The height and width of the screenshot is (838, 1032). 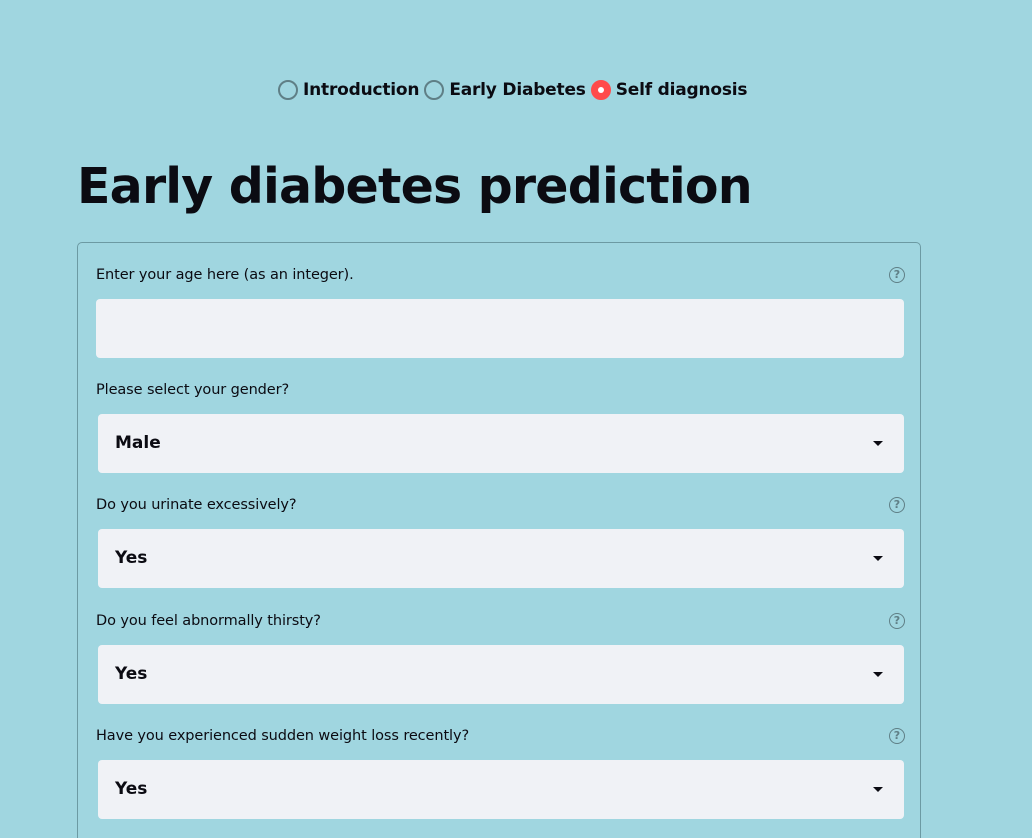 What do you see at coordinates (131, 674) in the screenshot?
I see `polydipsia-selected-value: Yes` at bounding box center [131, 674].